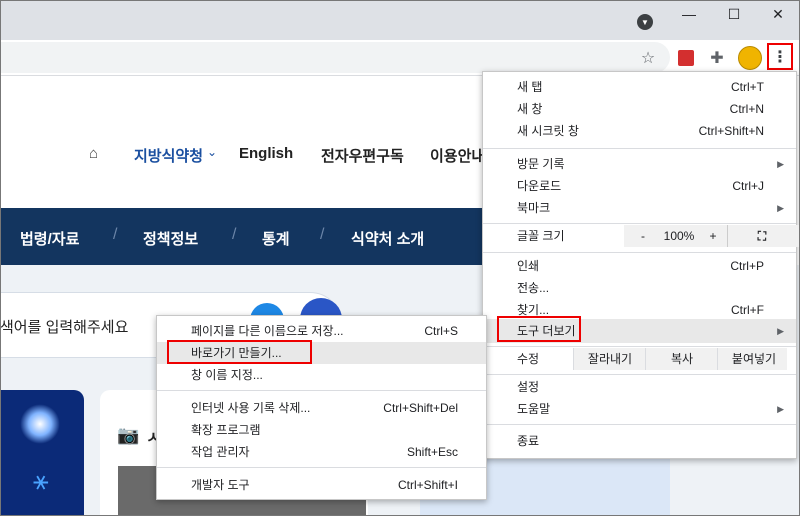  I want to click on menu-edit: 수정 잘라내기 복사 붙여넣기, so click(639, 359).